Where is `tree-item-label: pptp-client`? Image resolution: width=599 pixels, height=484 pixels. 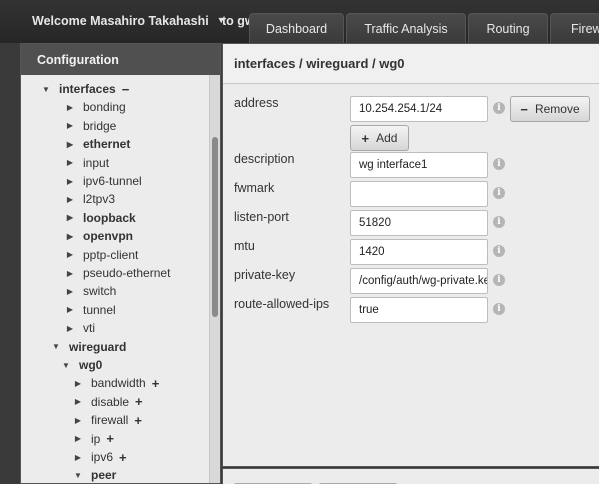 tree-item-label: pptp-client is located at coordinates (111, 254).